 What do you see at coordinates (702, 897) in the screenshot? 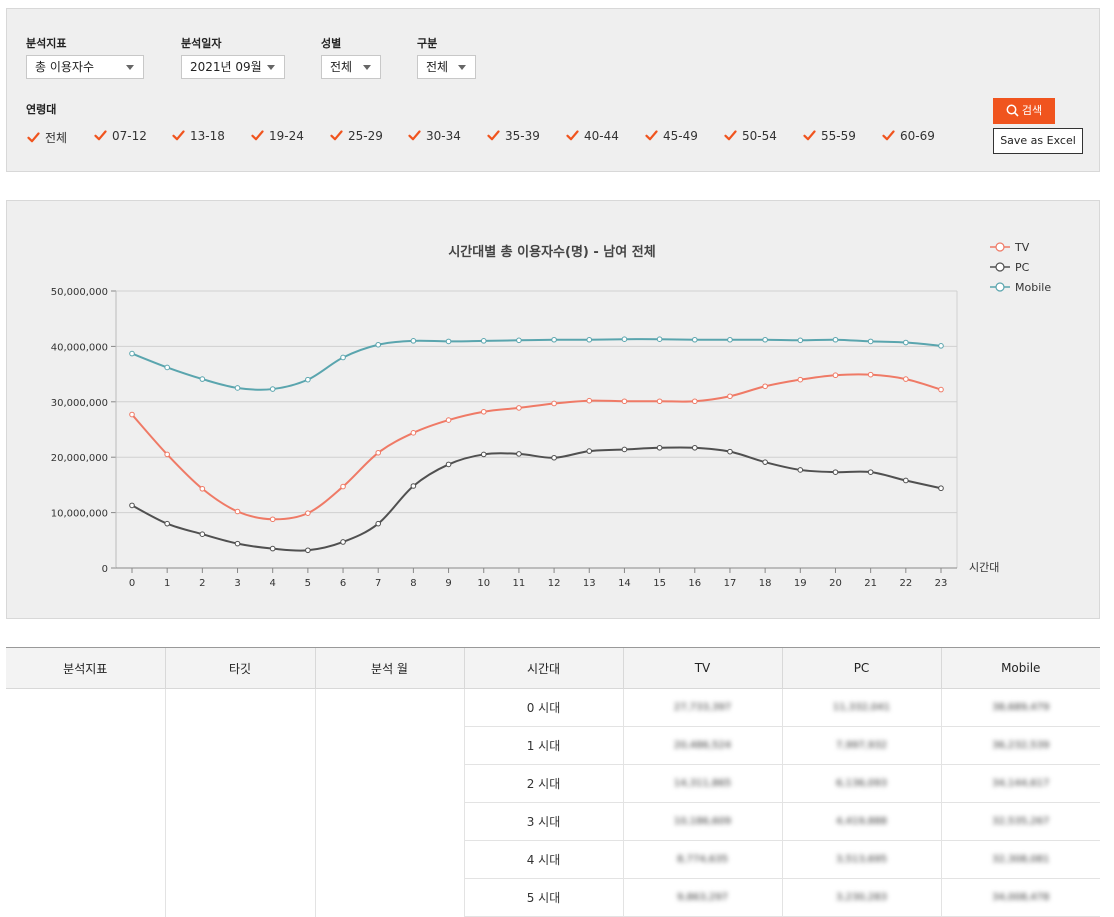
I see `cell-tv: 9,863,297` at bounding box center [702, 897].